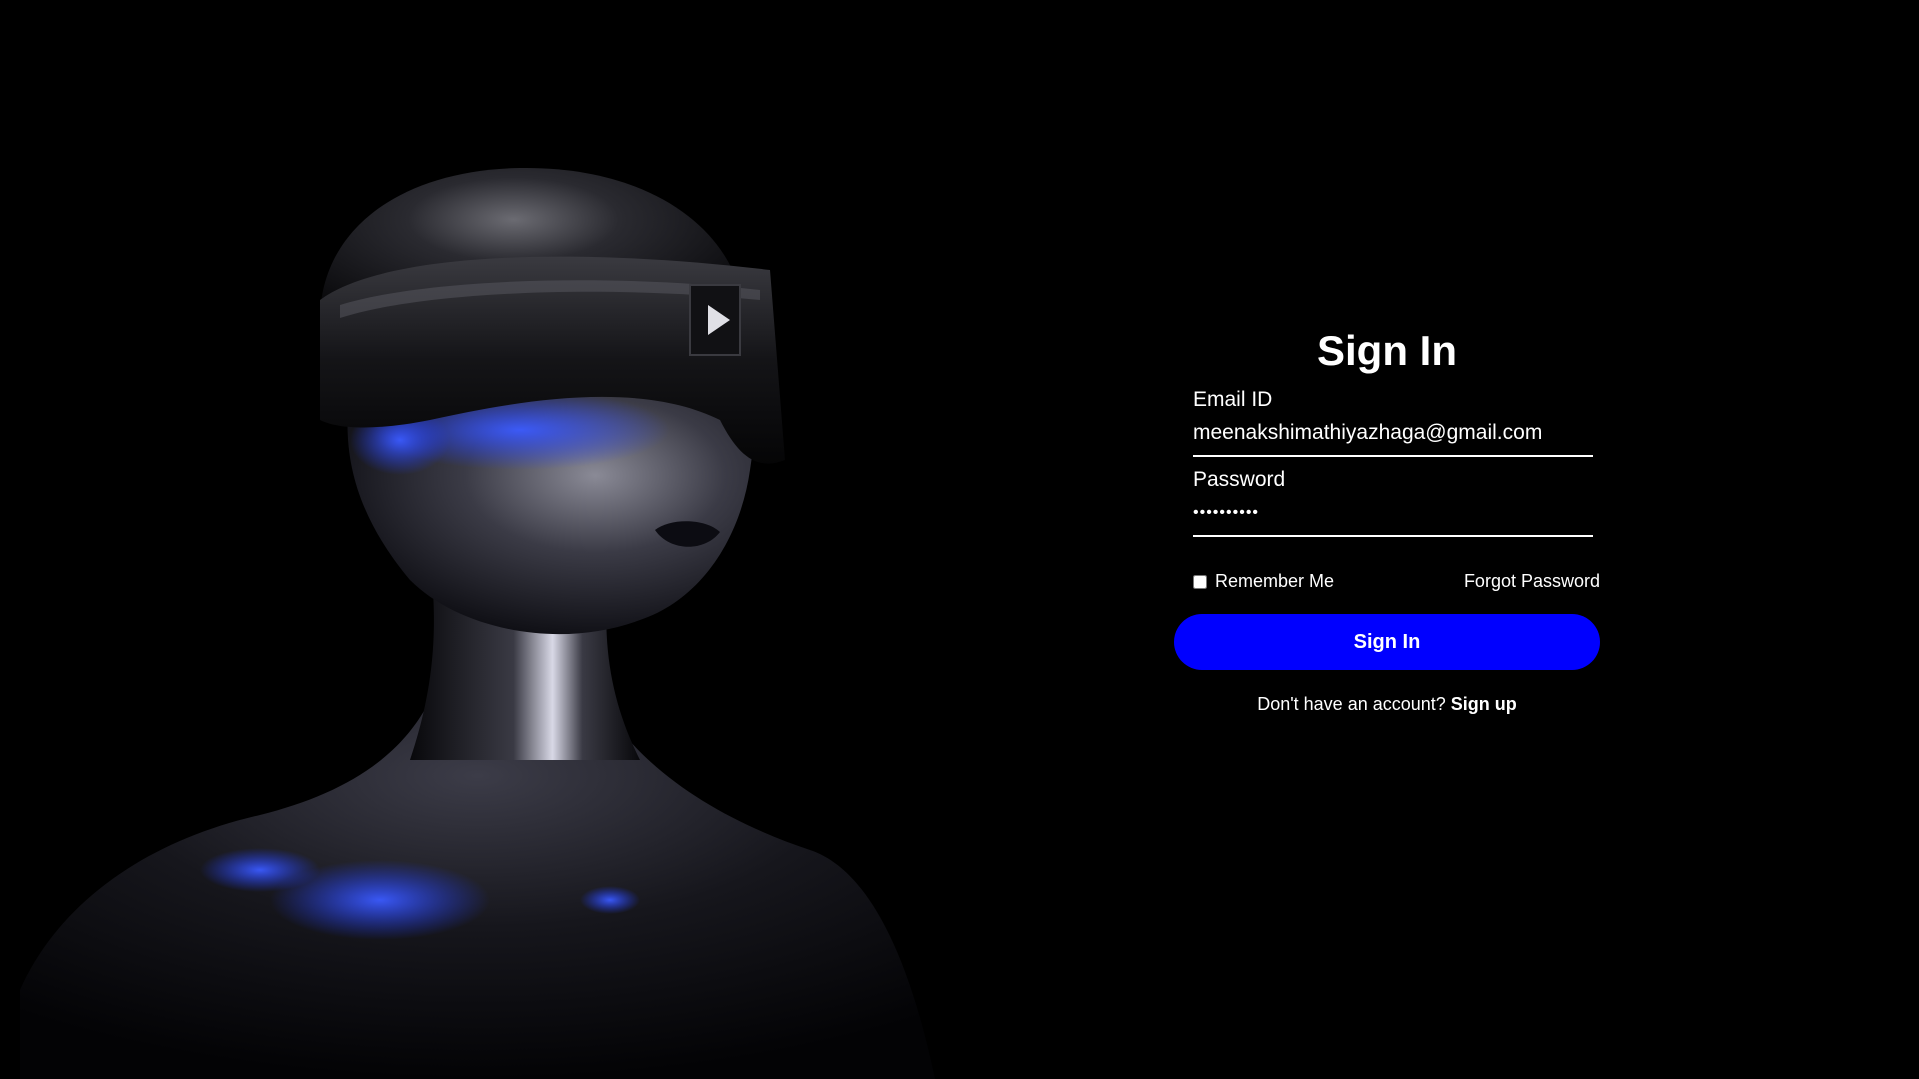 This screenshot has width=1919, height=1079. I want to click on sign-up-link: Sign up, so click(1484, 704).